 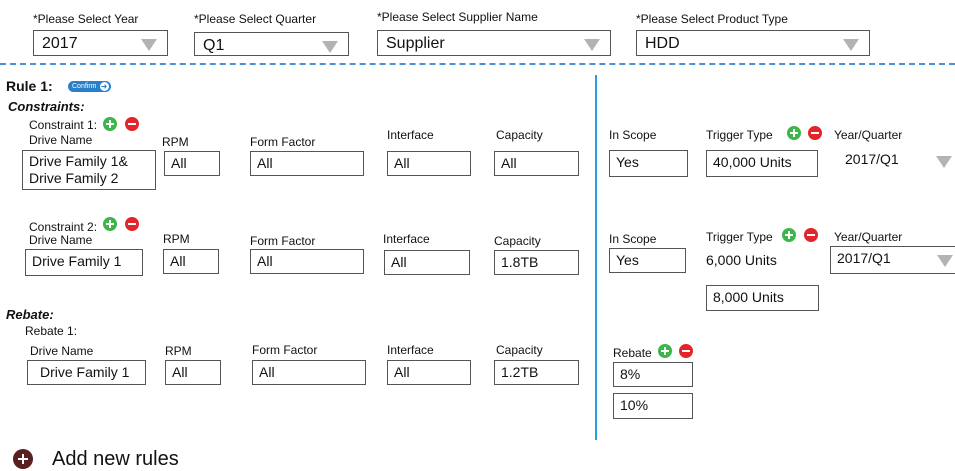 What do you see at coordinates (536, 262) in the screenshot?
I see `capacity-field: 1.8TB` at bounding box center [536, 262].